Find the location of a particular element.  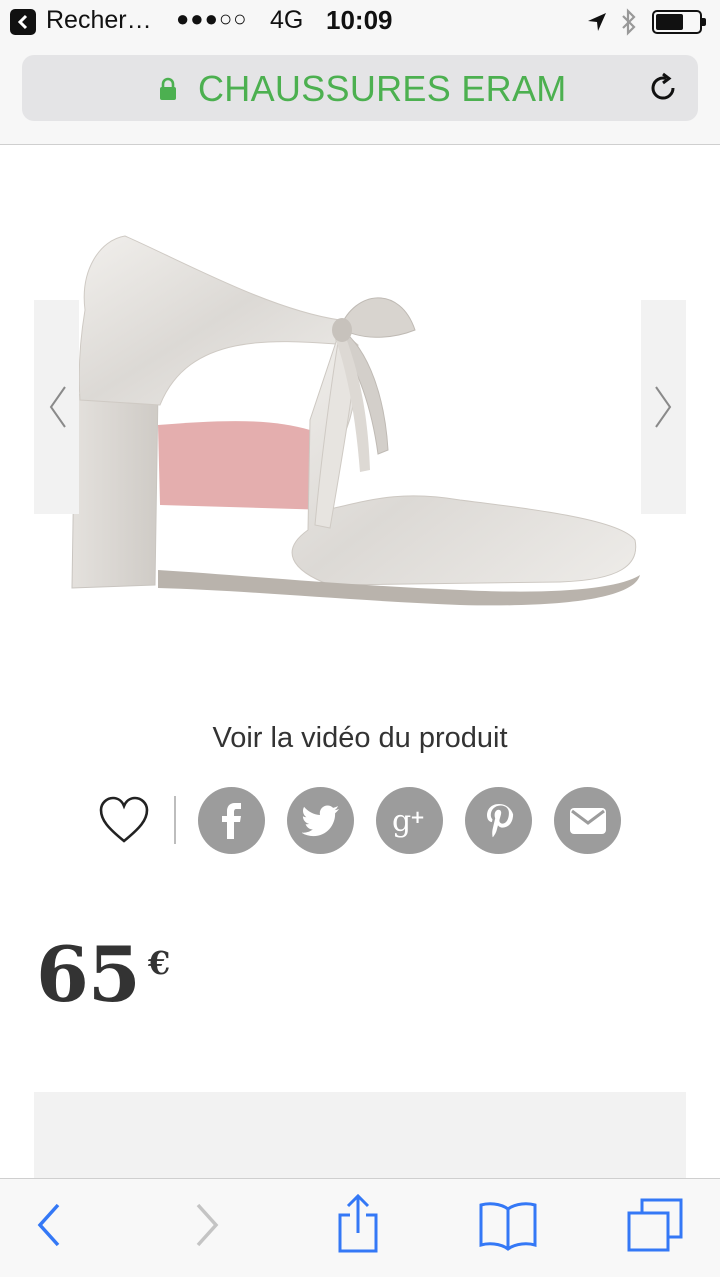

pinterest-share-button is located at coordinates (498, 820).